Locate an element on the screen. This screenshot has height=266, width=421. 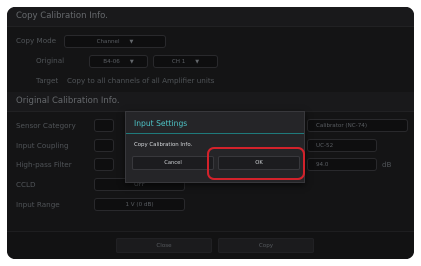
cancel-button: Cancel is located at coordinates (173, 163).